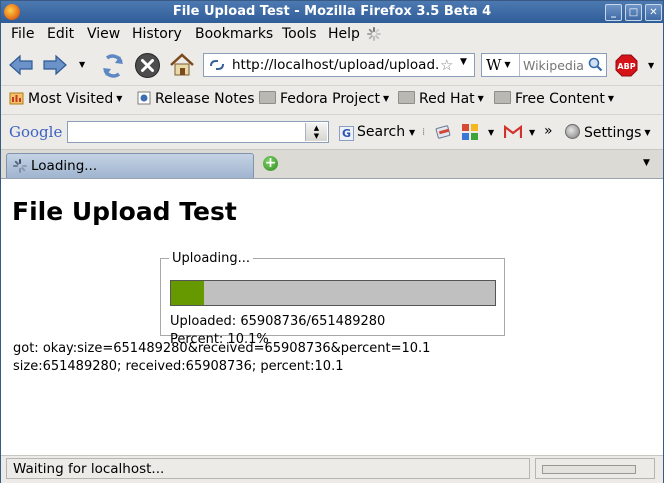 This screenshot has height=483, width=664. I want to click on stop-icon, so click(147, 65).